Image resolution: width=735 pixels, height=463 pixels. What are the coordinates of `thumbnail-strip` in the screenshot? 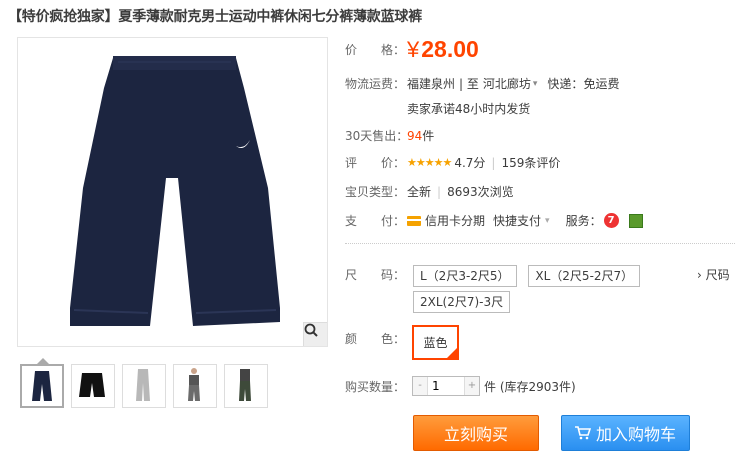 It's located at (147, 383).